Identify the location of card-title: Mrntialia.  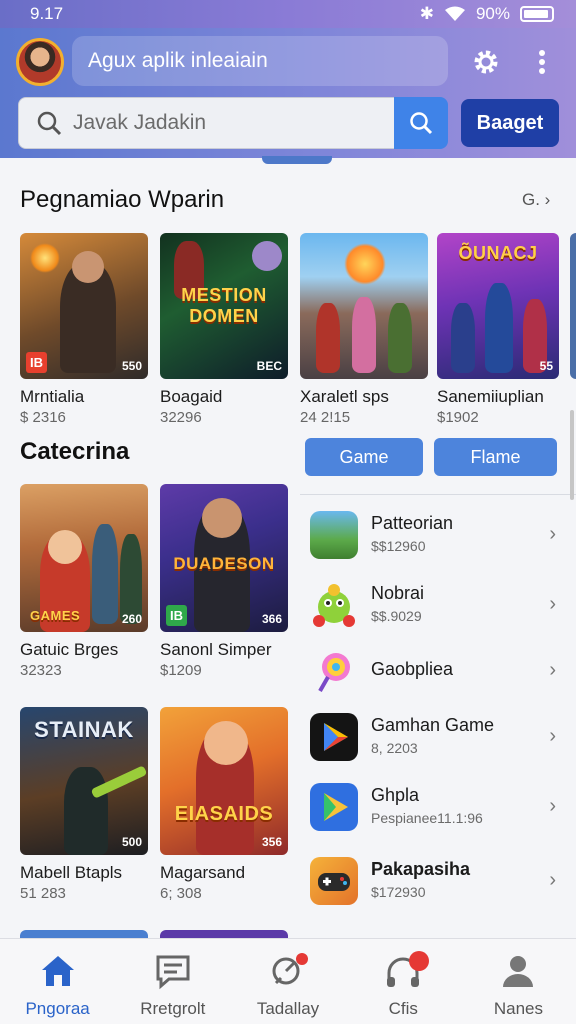
(52, 396).